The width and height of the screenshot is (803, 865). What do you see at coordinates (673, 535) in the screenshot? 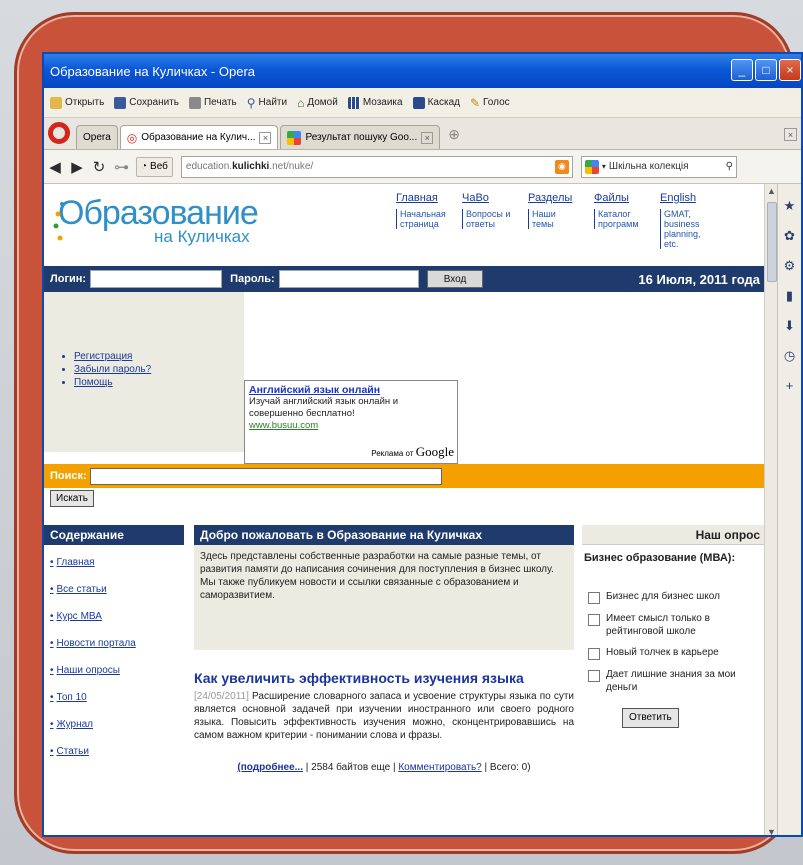
I see `poll-title: Наш опрос` at bounding box center [673, 535].